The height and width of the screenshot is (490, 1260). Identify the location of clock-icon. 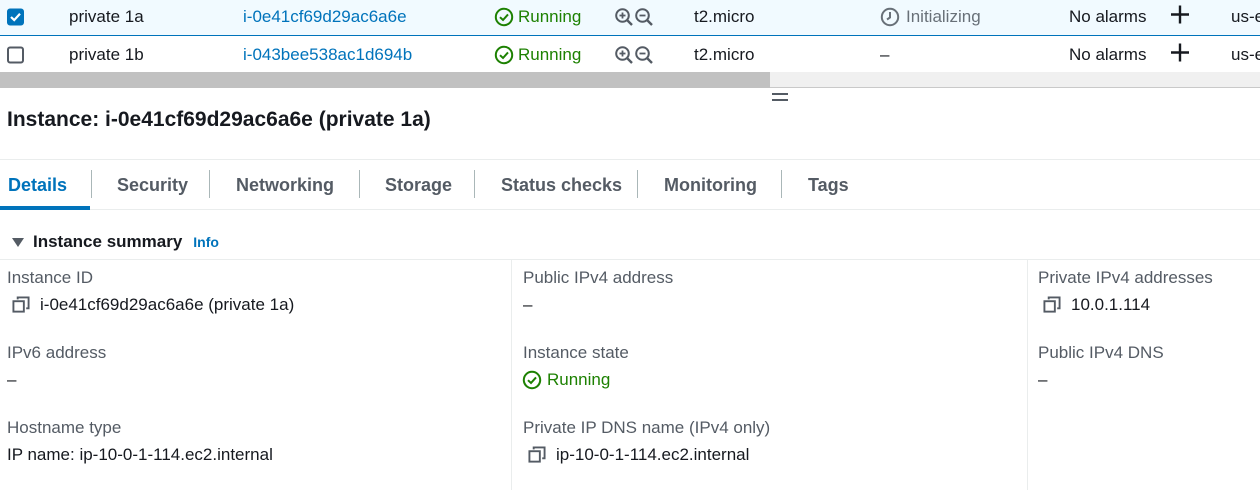
(890, 17).